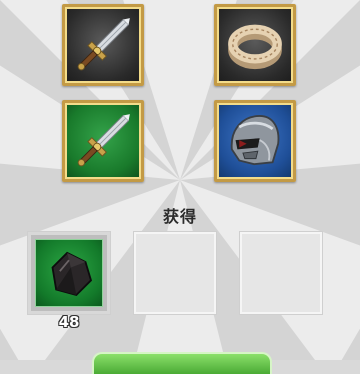 This screenshot has width=360, height=374. I want to click on equipment-slot-sword, so click(103, 45).